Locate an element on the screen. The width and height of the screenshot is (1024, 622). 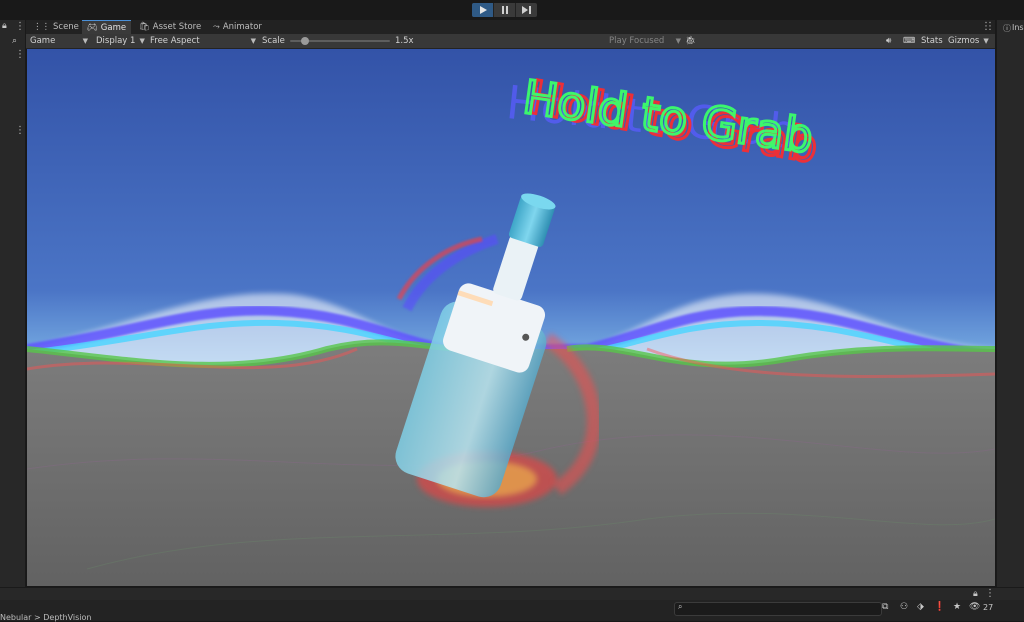
warning-icon: ❗ is located at coordinates (939, 607).